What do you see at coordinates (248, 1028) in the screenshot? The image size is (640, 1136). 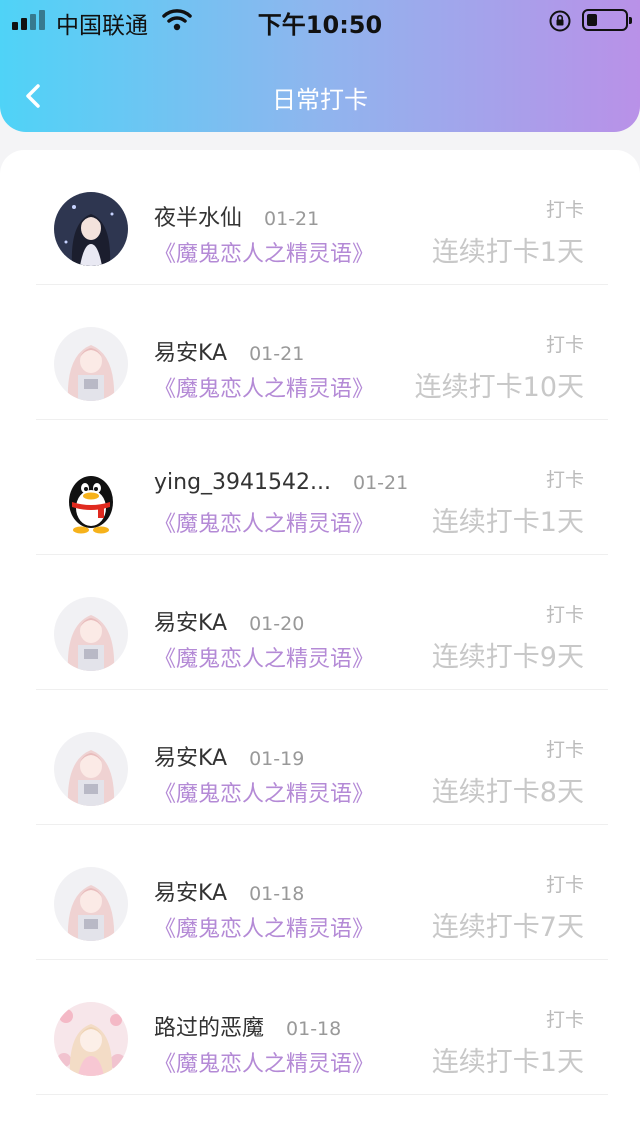 I see `user-name: 路过的恶魔 01-18` at bounding box center [248, 1028].